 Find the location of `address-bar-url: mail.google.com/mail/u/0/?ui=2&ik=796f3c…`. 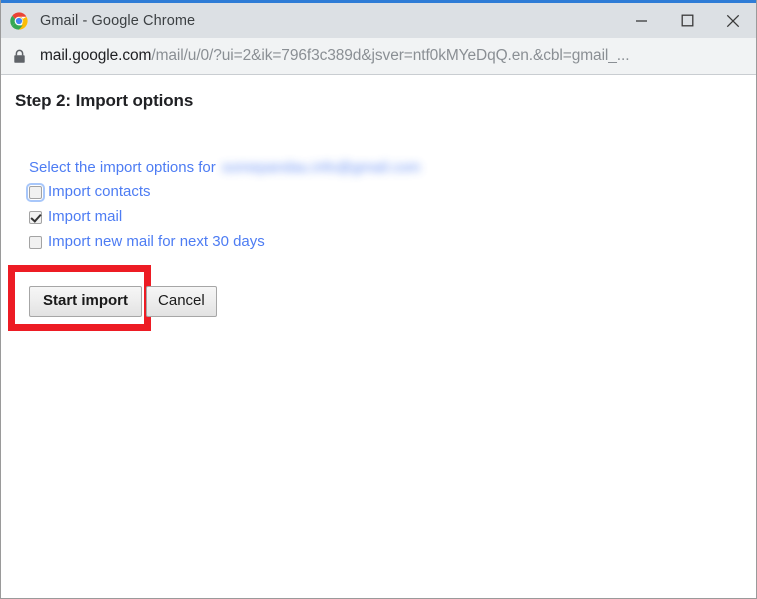

address-bar-url: mail.google.com/mail/u/0/?ui=2&ik=796f3c… is located at coordinates (334, 56).